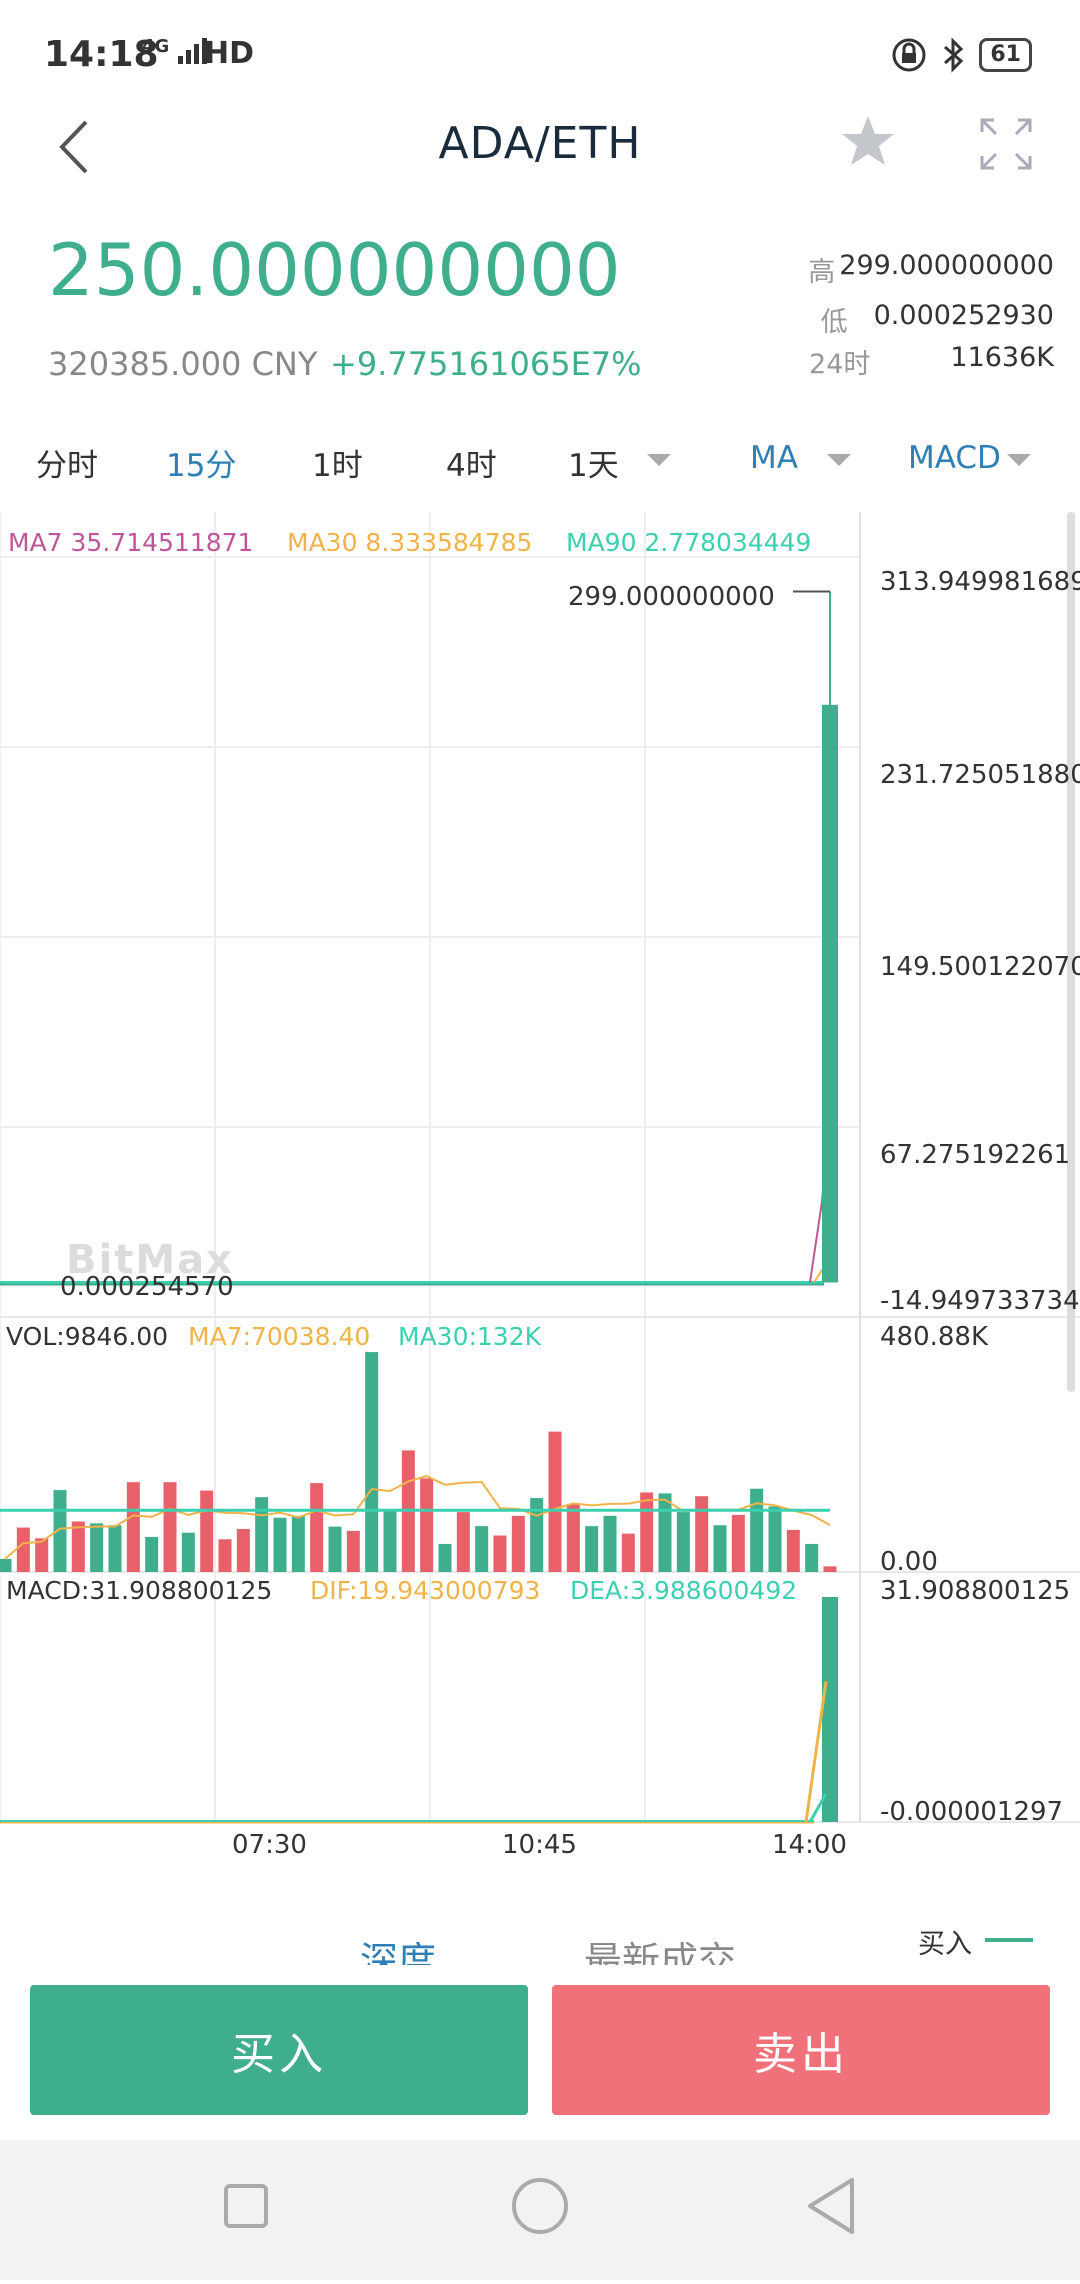 Image resolution: width=1080 pixels, height=2284 pixels. Describe the element at coordinates (229, 53) in the screenshot. I see `hd-badge: HD` at that location.